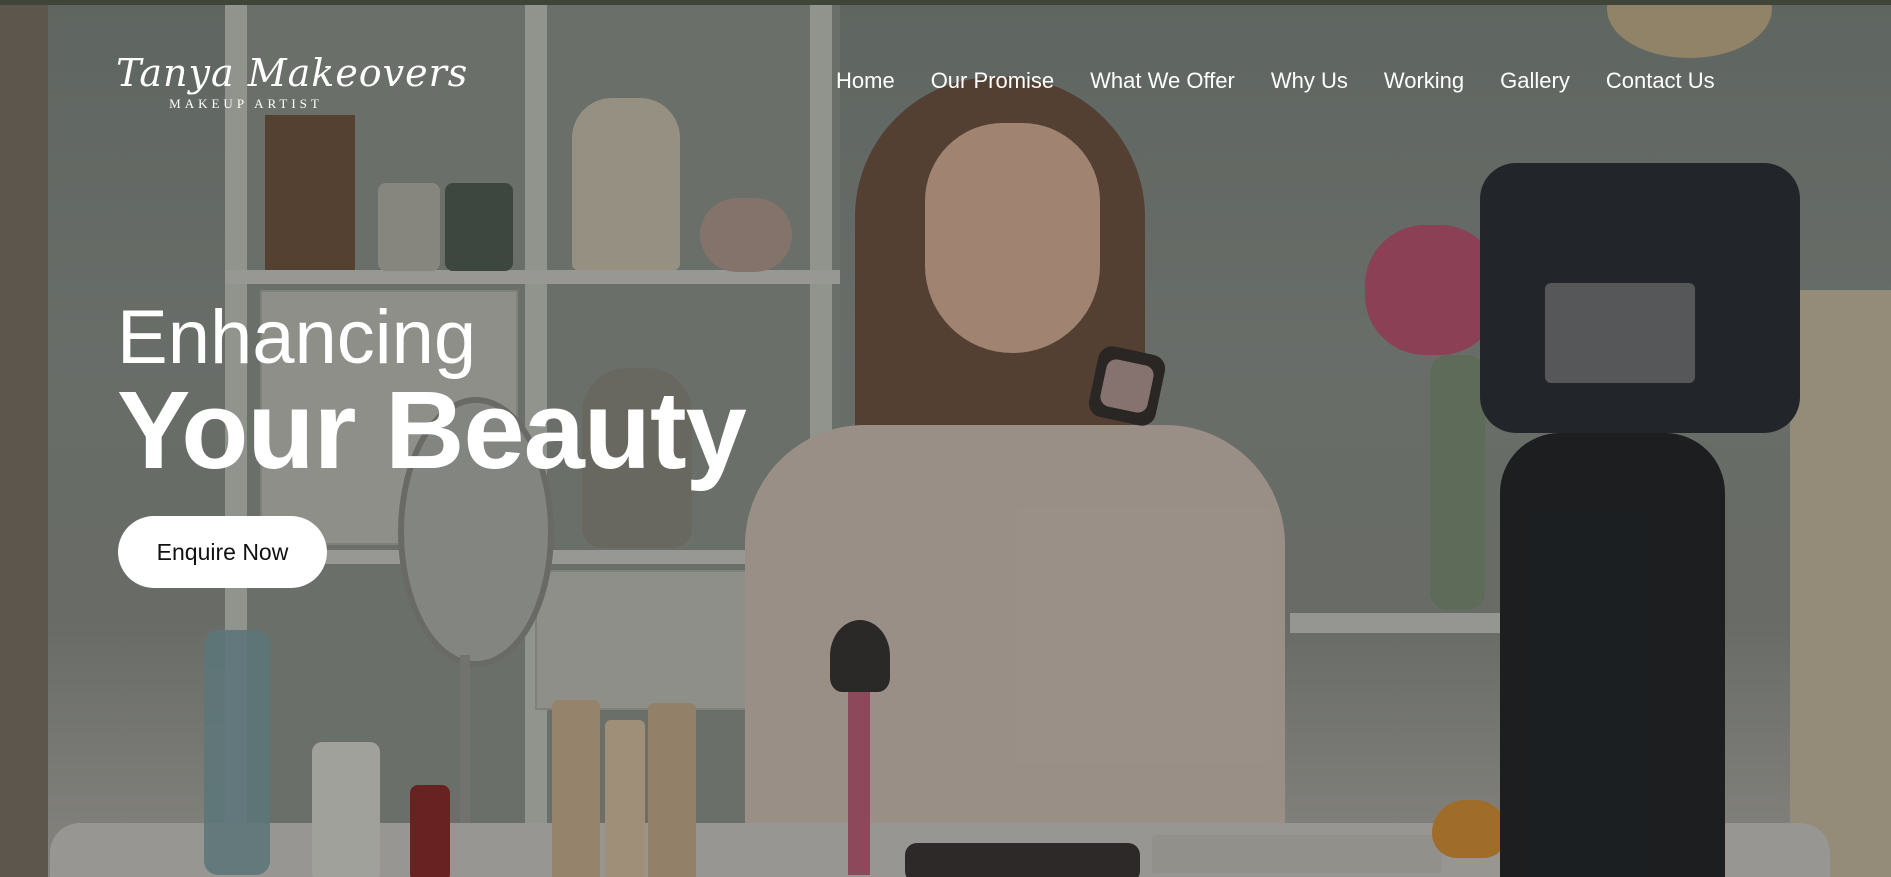 This screenshot has width=1891, height=877. I want to click on hero-headline-line2: Your Beauty, so click(432, 430).